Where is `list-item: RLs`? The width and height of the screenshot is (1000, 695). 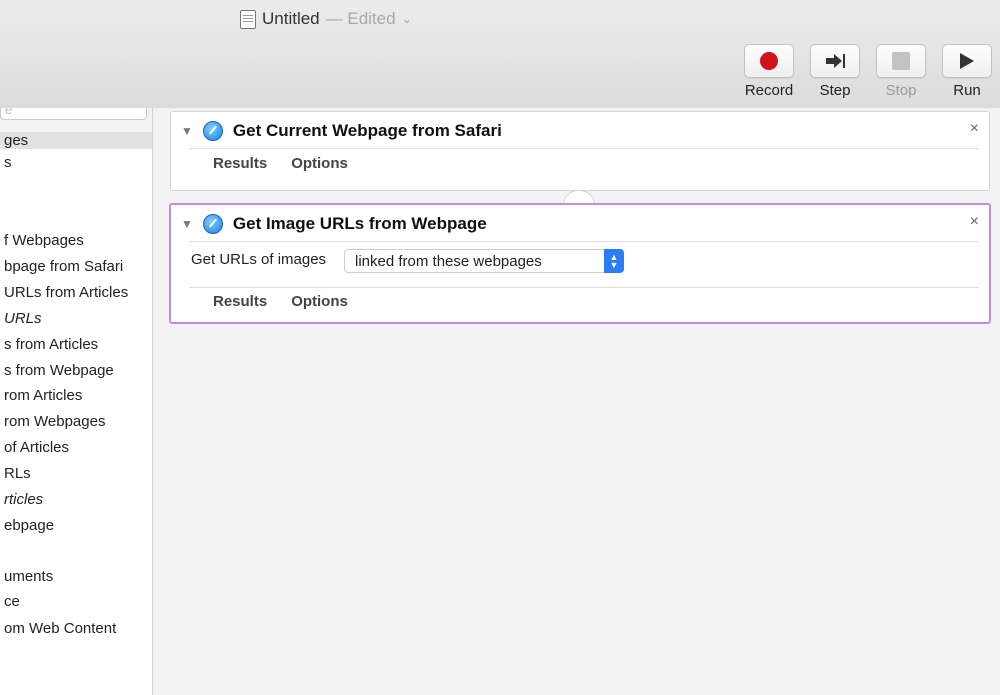
list-item: RLs is located at coordinates (17, 473).